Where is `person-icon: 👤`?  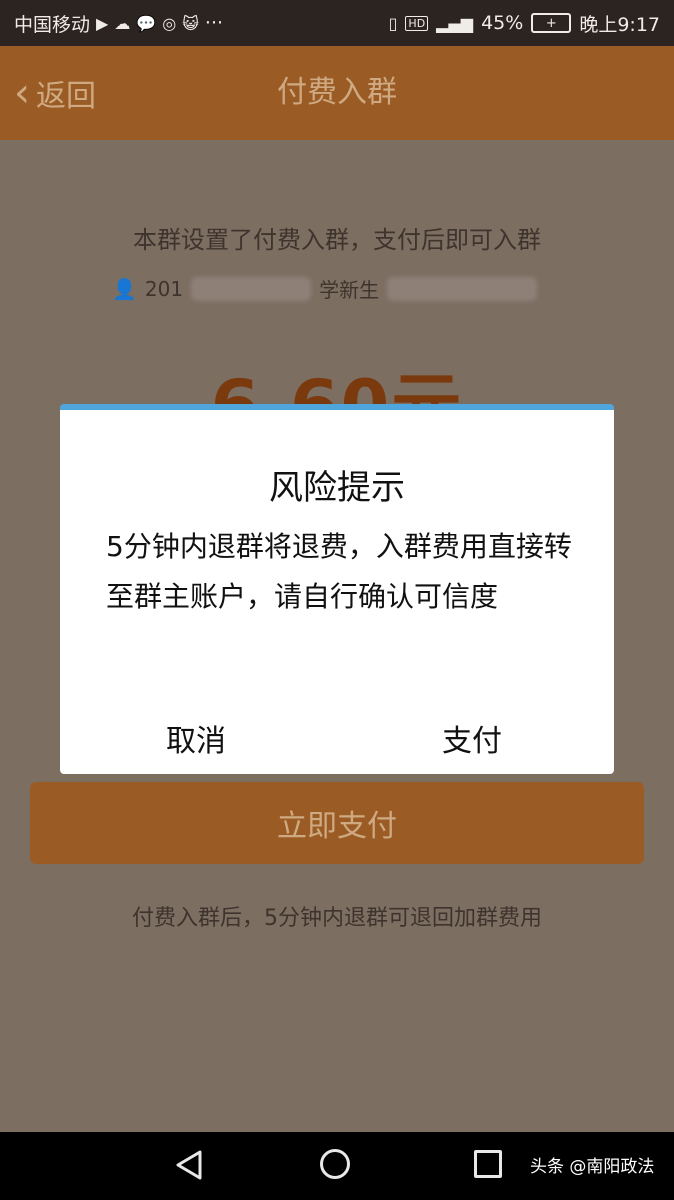
person-icon: 👤 is located at coordinates (124, 288).